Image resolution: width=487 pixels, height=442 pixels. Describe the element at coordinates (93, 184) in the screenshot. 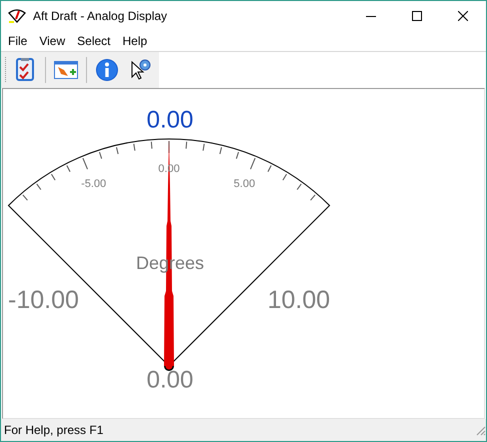

I see `scale-label: -5.00` at that location.